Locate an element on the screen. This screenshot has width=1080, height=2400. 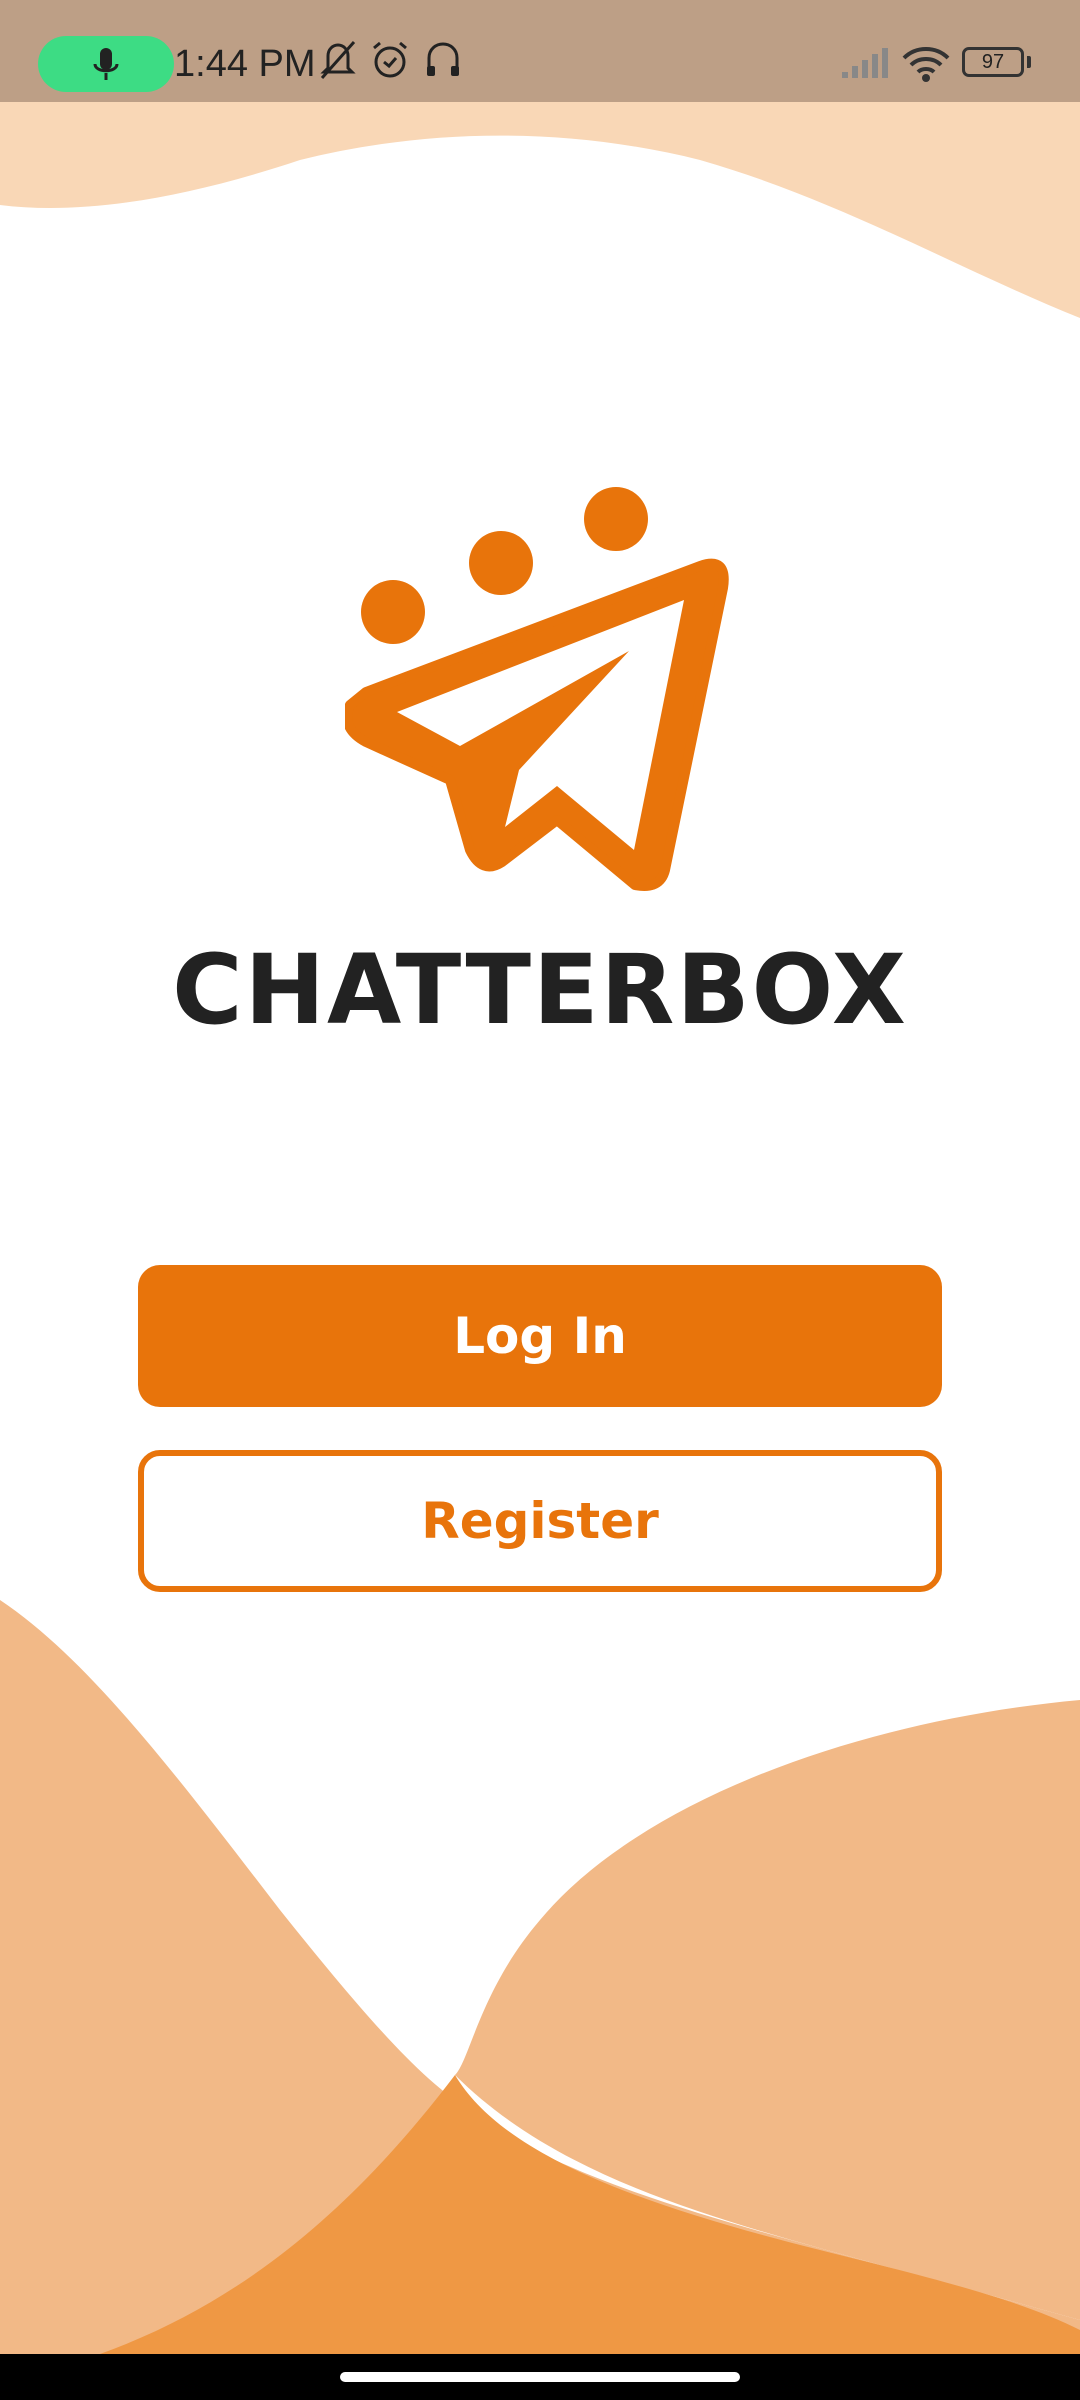
status-bar: 1:44 PM 97 is located at coordinates (540, 51).